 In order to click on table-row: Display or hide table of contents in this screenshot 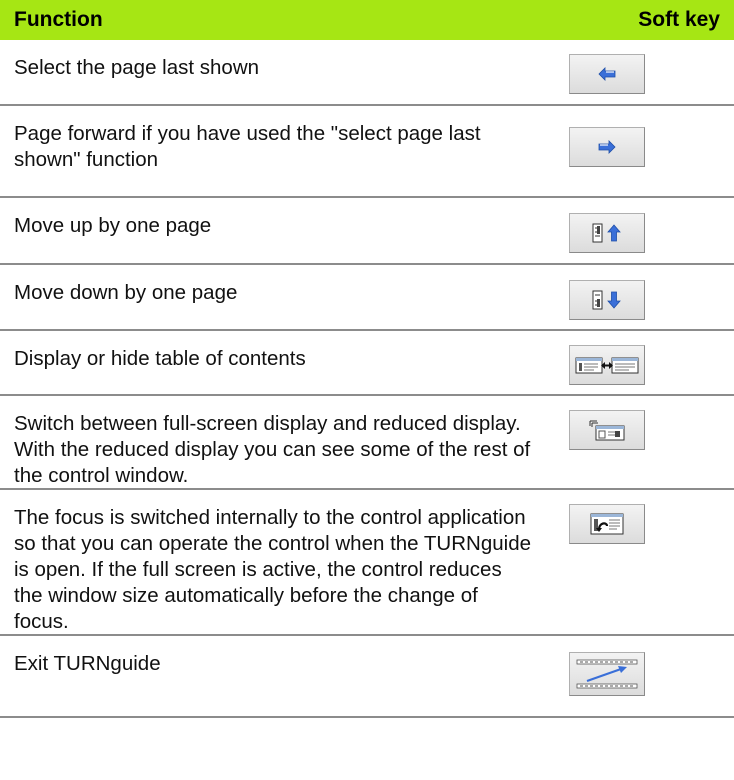, I will do `click(367, 363)`.